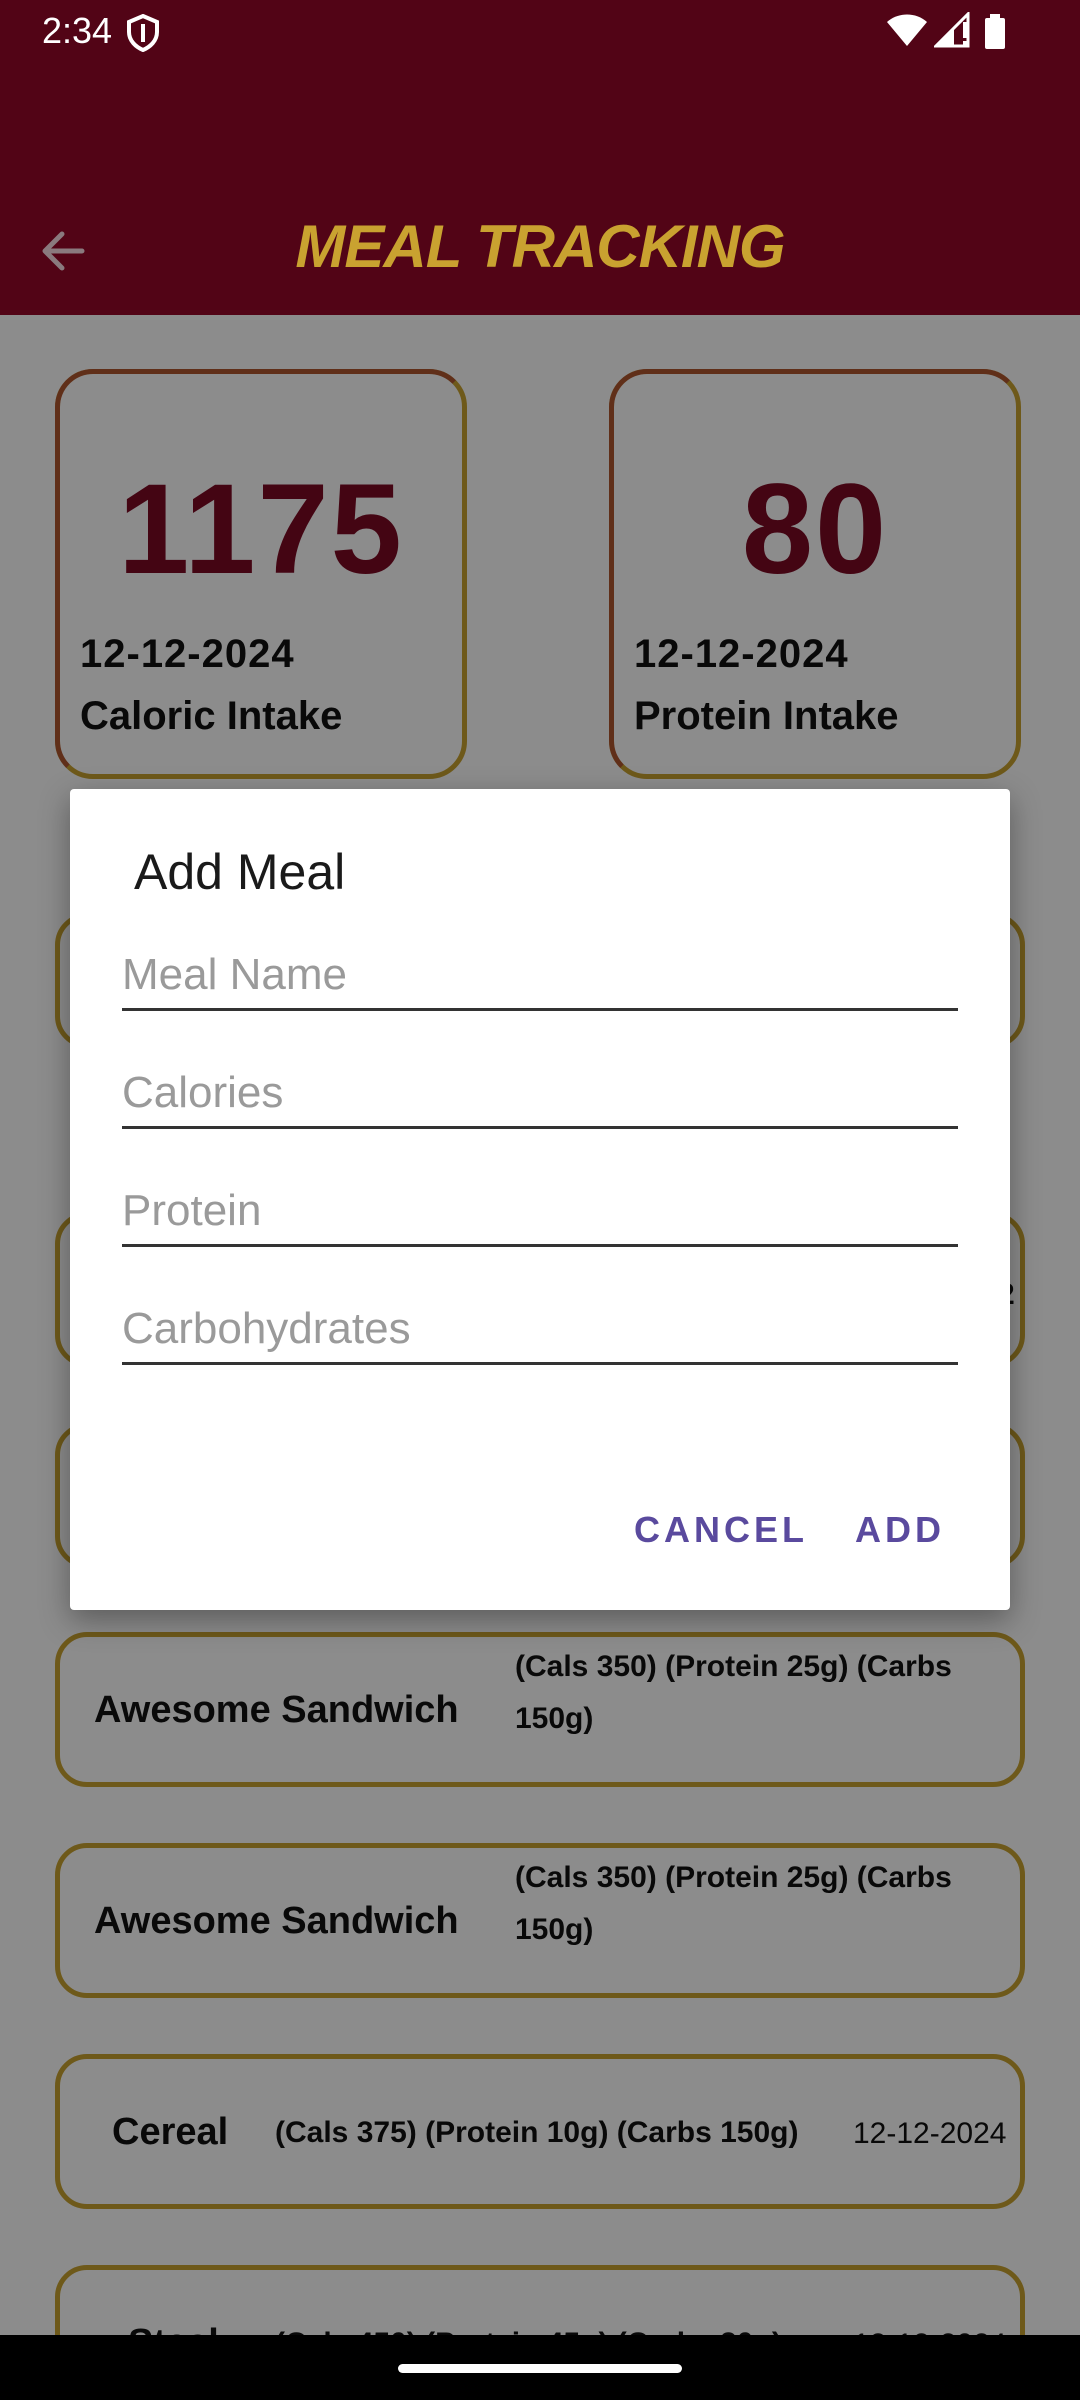 The height and width of the screenshot is (2400, 1080). I want to click on status-time: 2:34, so click(77, 30).